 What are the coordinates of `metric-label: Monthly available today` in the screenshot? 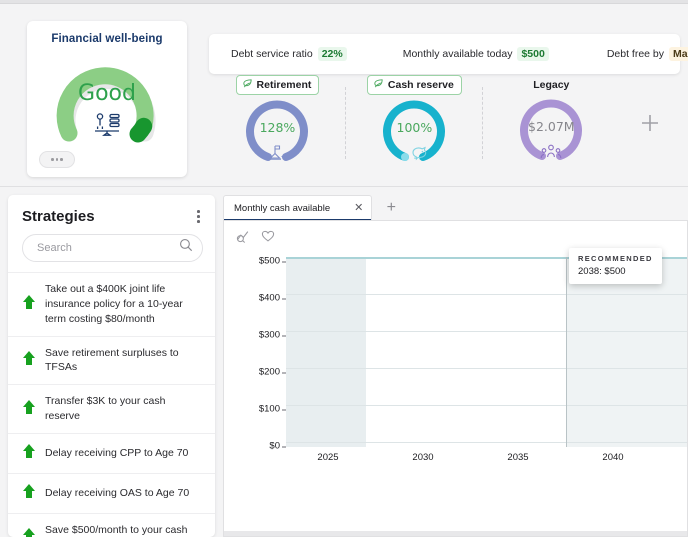 It's located at (457, 54).